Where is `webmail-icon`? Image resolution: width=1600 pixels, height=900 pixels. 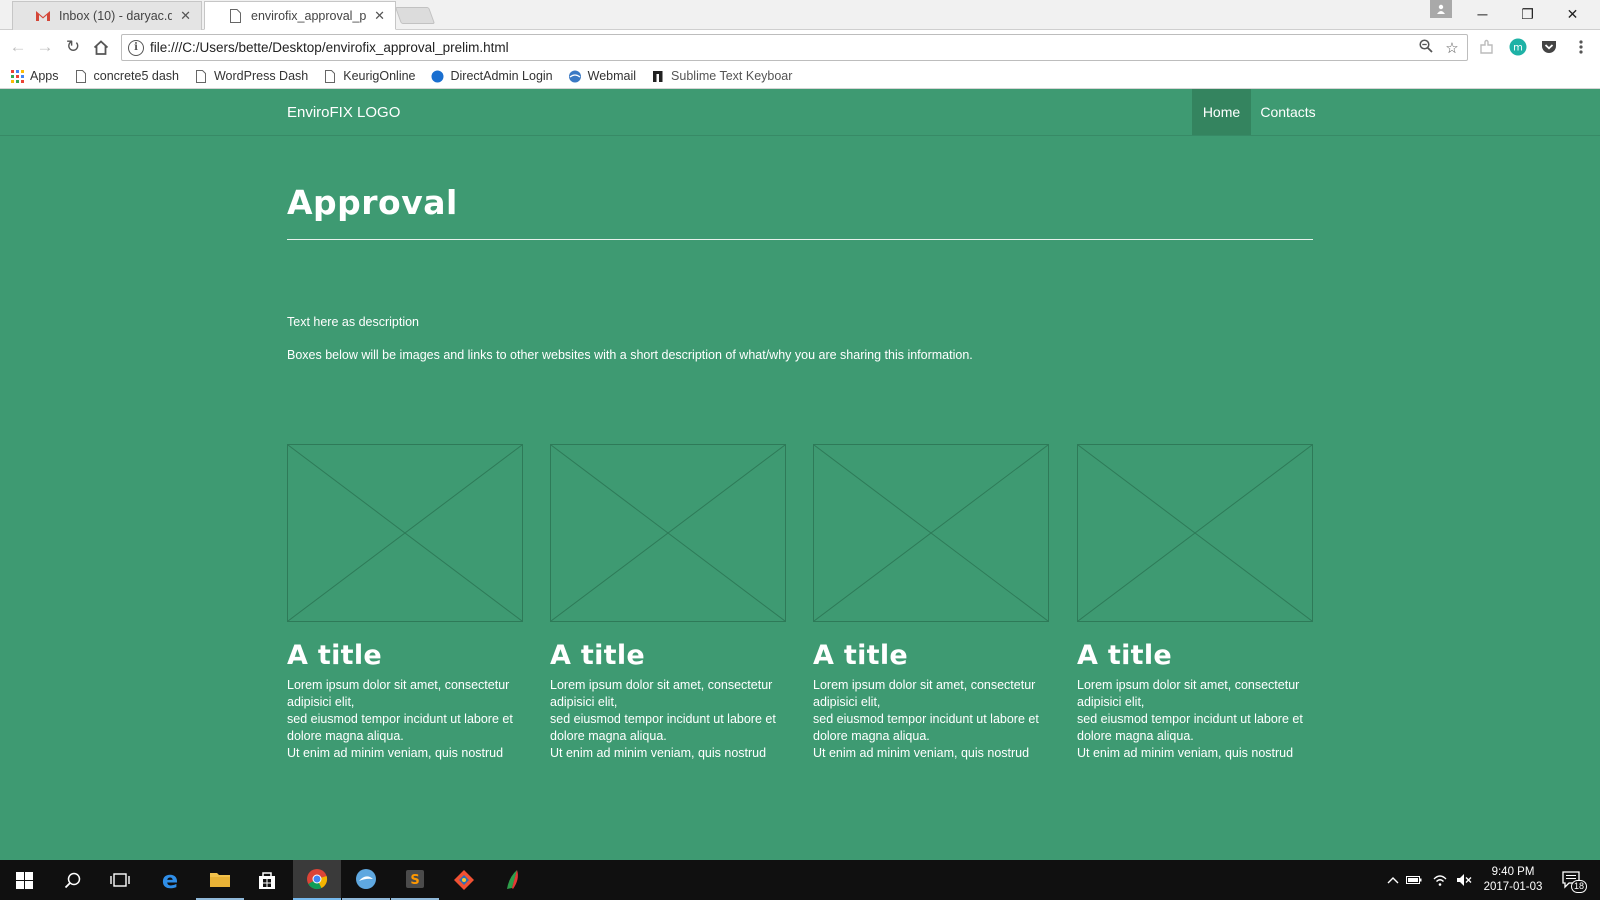 webmail-icon is located at coordinates (575, 76).